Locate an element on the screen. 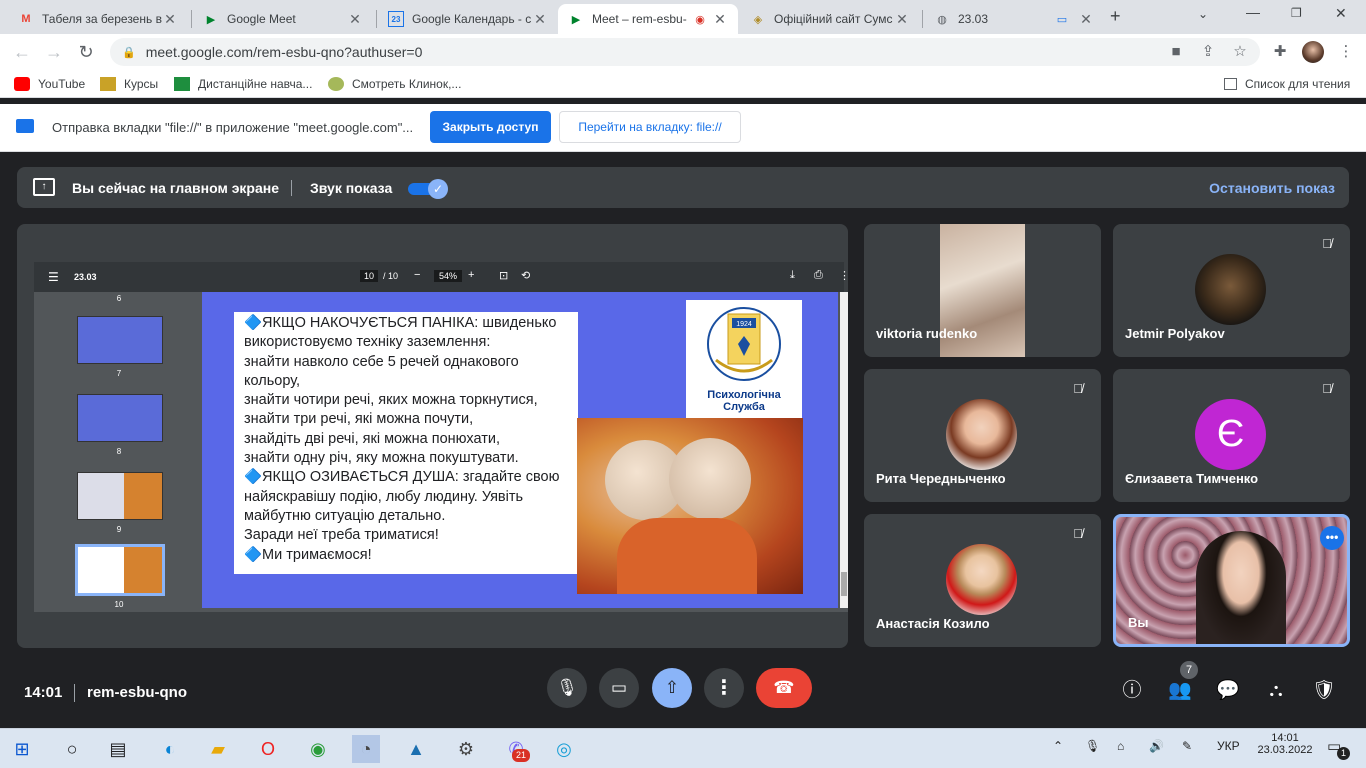 This screenshot has height=768, width=1366. tab-pdf: ◍ 23.03 ▭ ✕ is located at coordinates (1014, 19).